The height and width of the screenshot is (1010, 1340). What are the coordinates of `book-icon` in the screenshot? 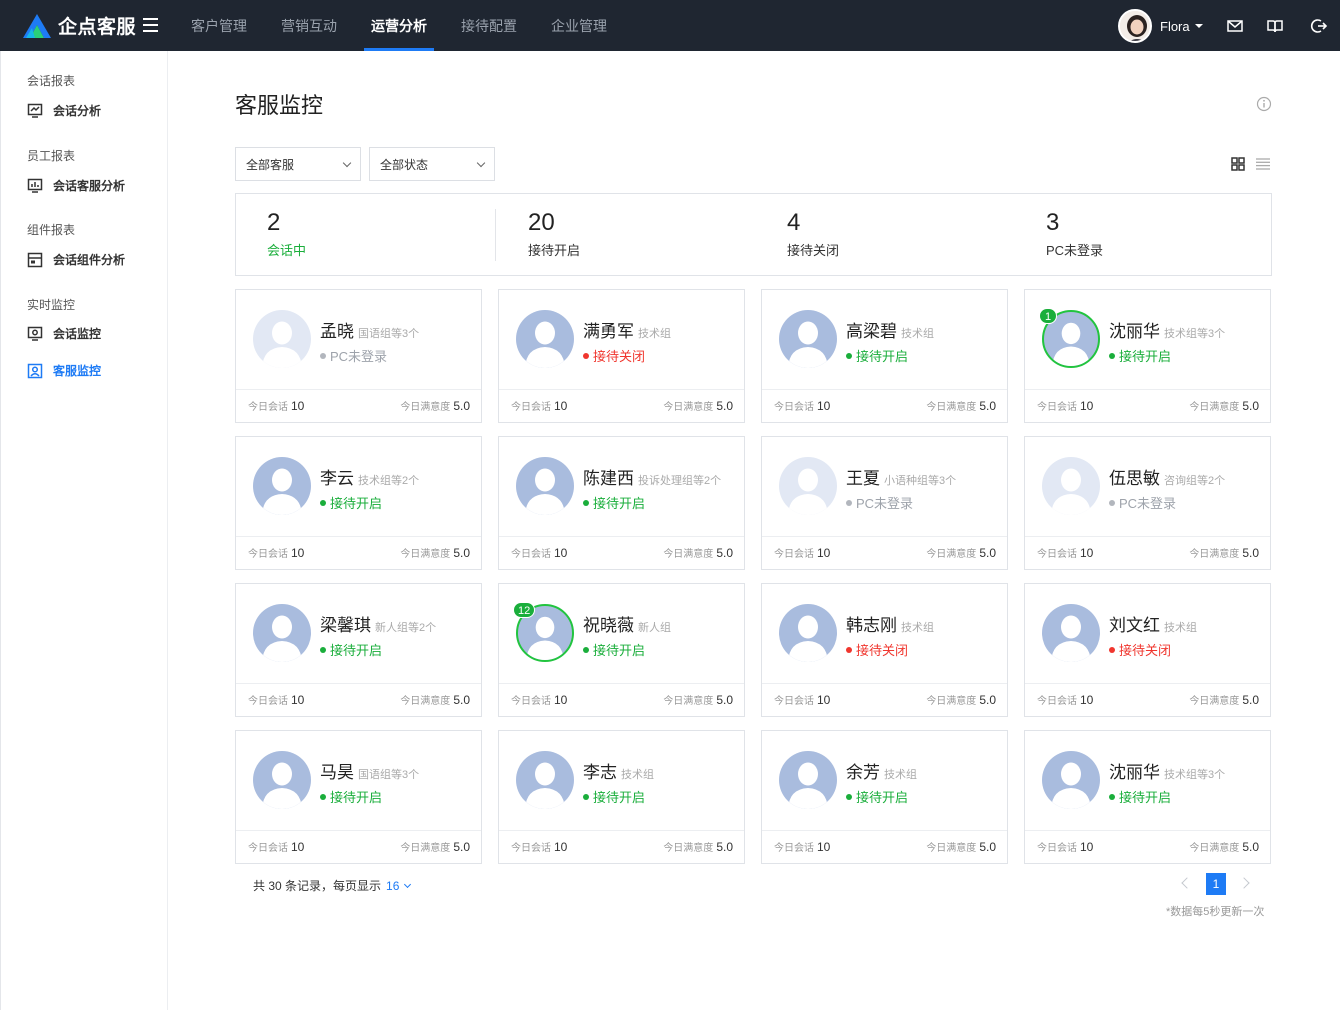 It's located at (1275, 26).